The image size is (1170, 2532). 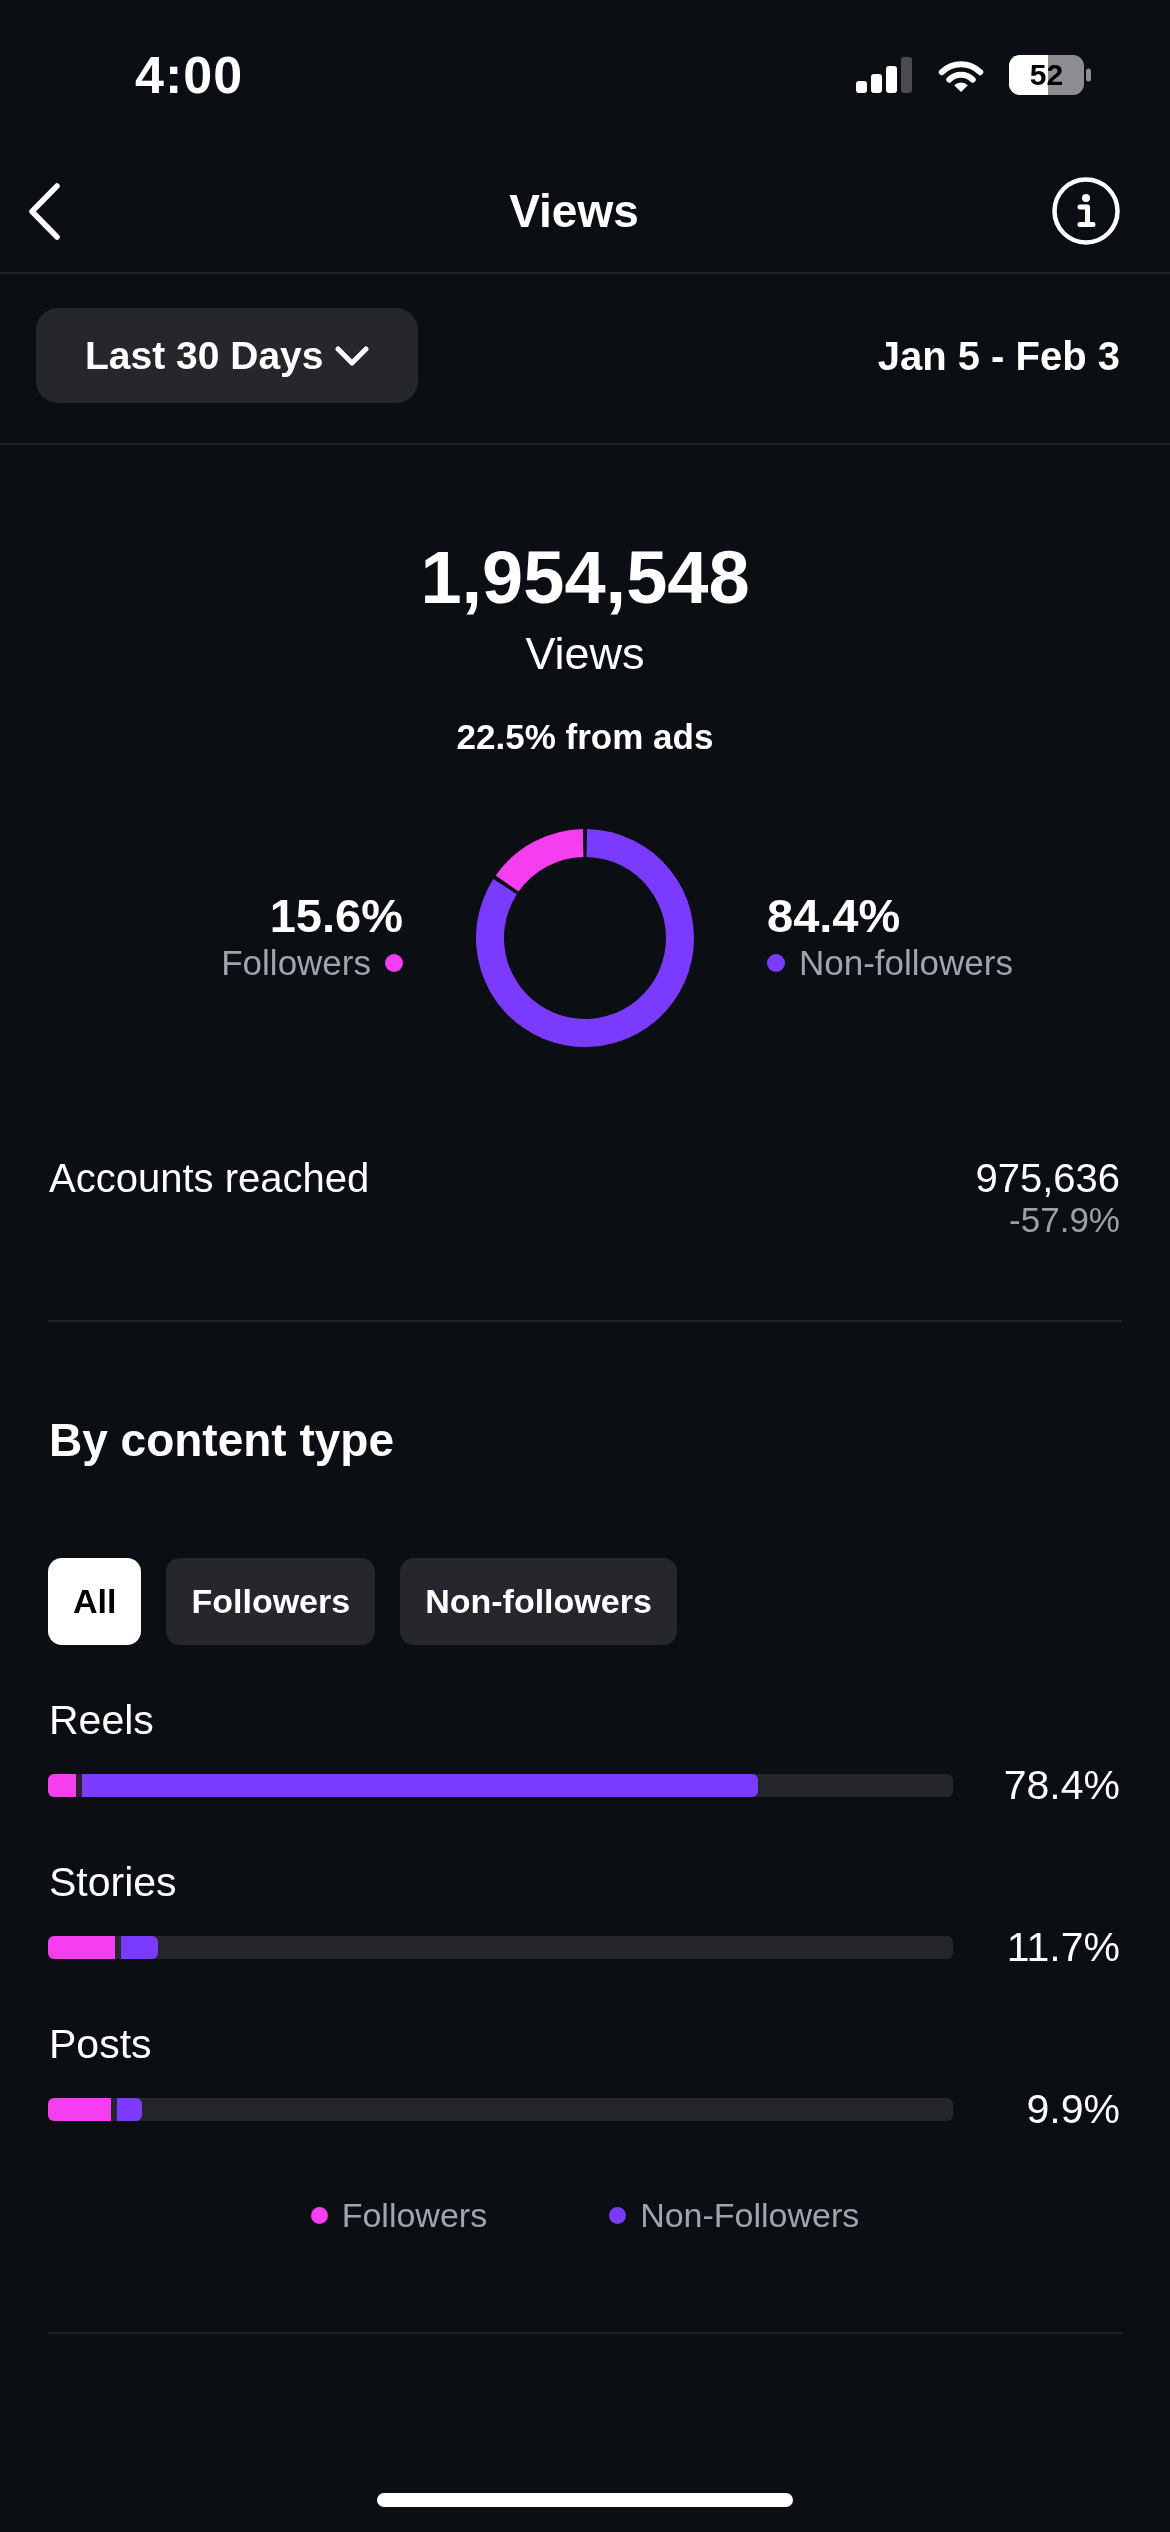 I want to click on signal-icon, so click(x=884, y=75).